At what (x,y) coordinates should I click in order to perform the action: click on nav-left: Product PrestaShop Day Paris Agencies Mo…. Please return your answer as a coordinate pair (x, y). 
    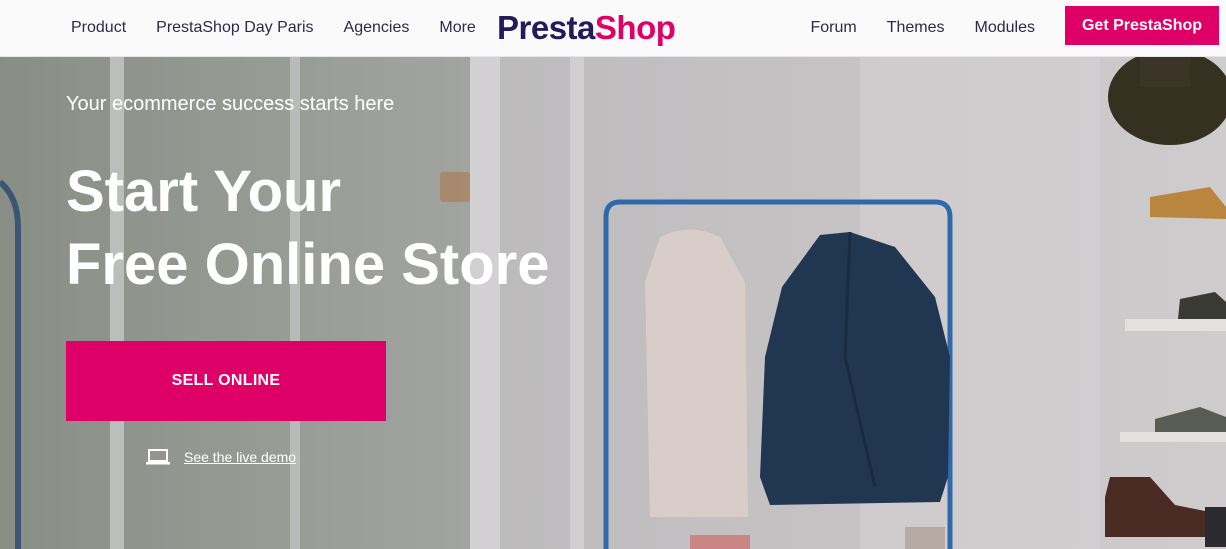
    Looking at the image, I should click on (286, 28).